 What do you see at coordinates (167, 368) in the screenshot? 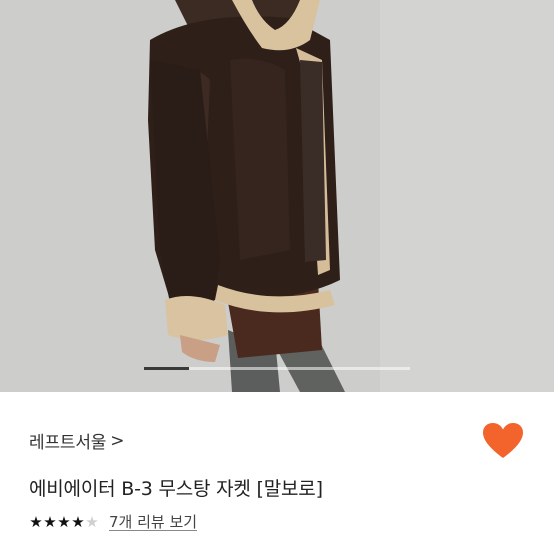
I see `carousel-progress-fill` at bounding box center [167, 368].